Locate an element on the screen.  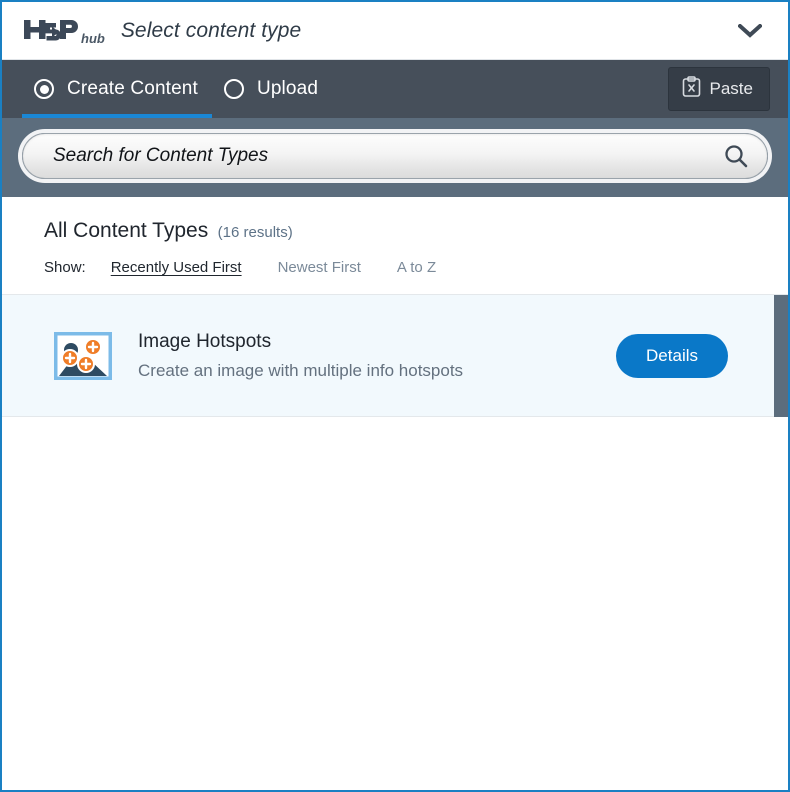
radio-unselected-icon is located at coordinates (233, 89).